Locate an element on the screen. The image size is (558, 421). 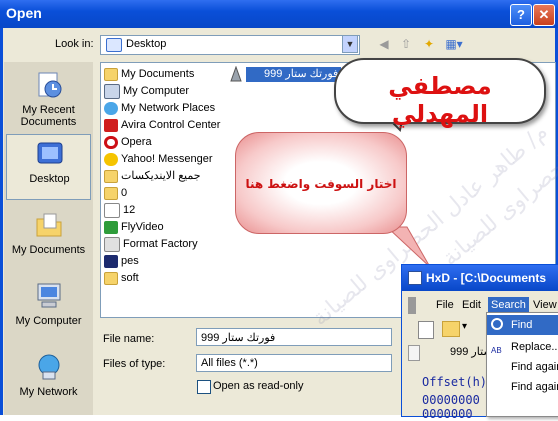
network-icon is located at coordinates (111, 108).